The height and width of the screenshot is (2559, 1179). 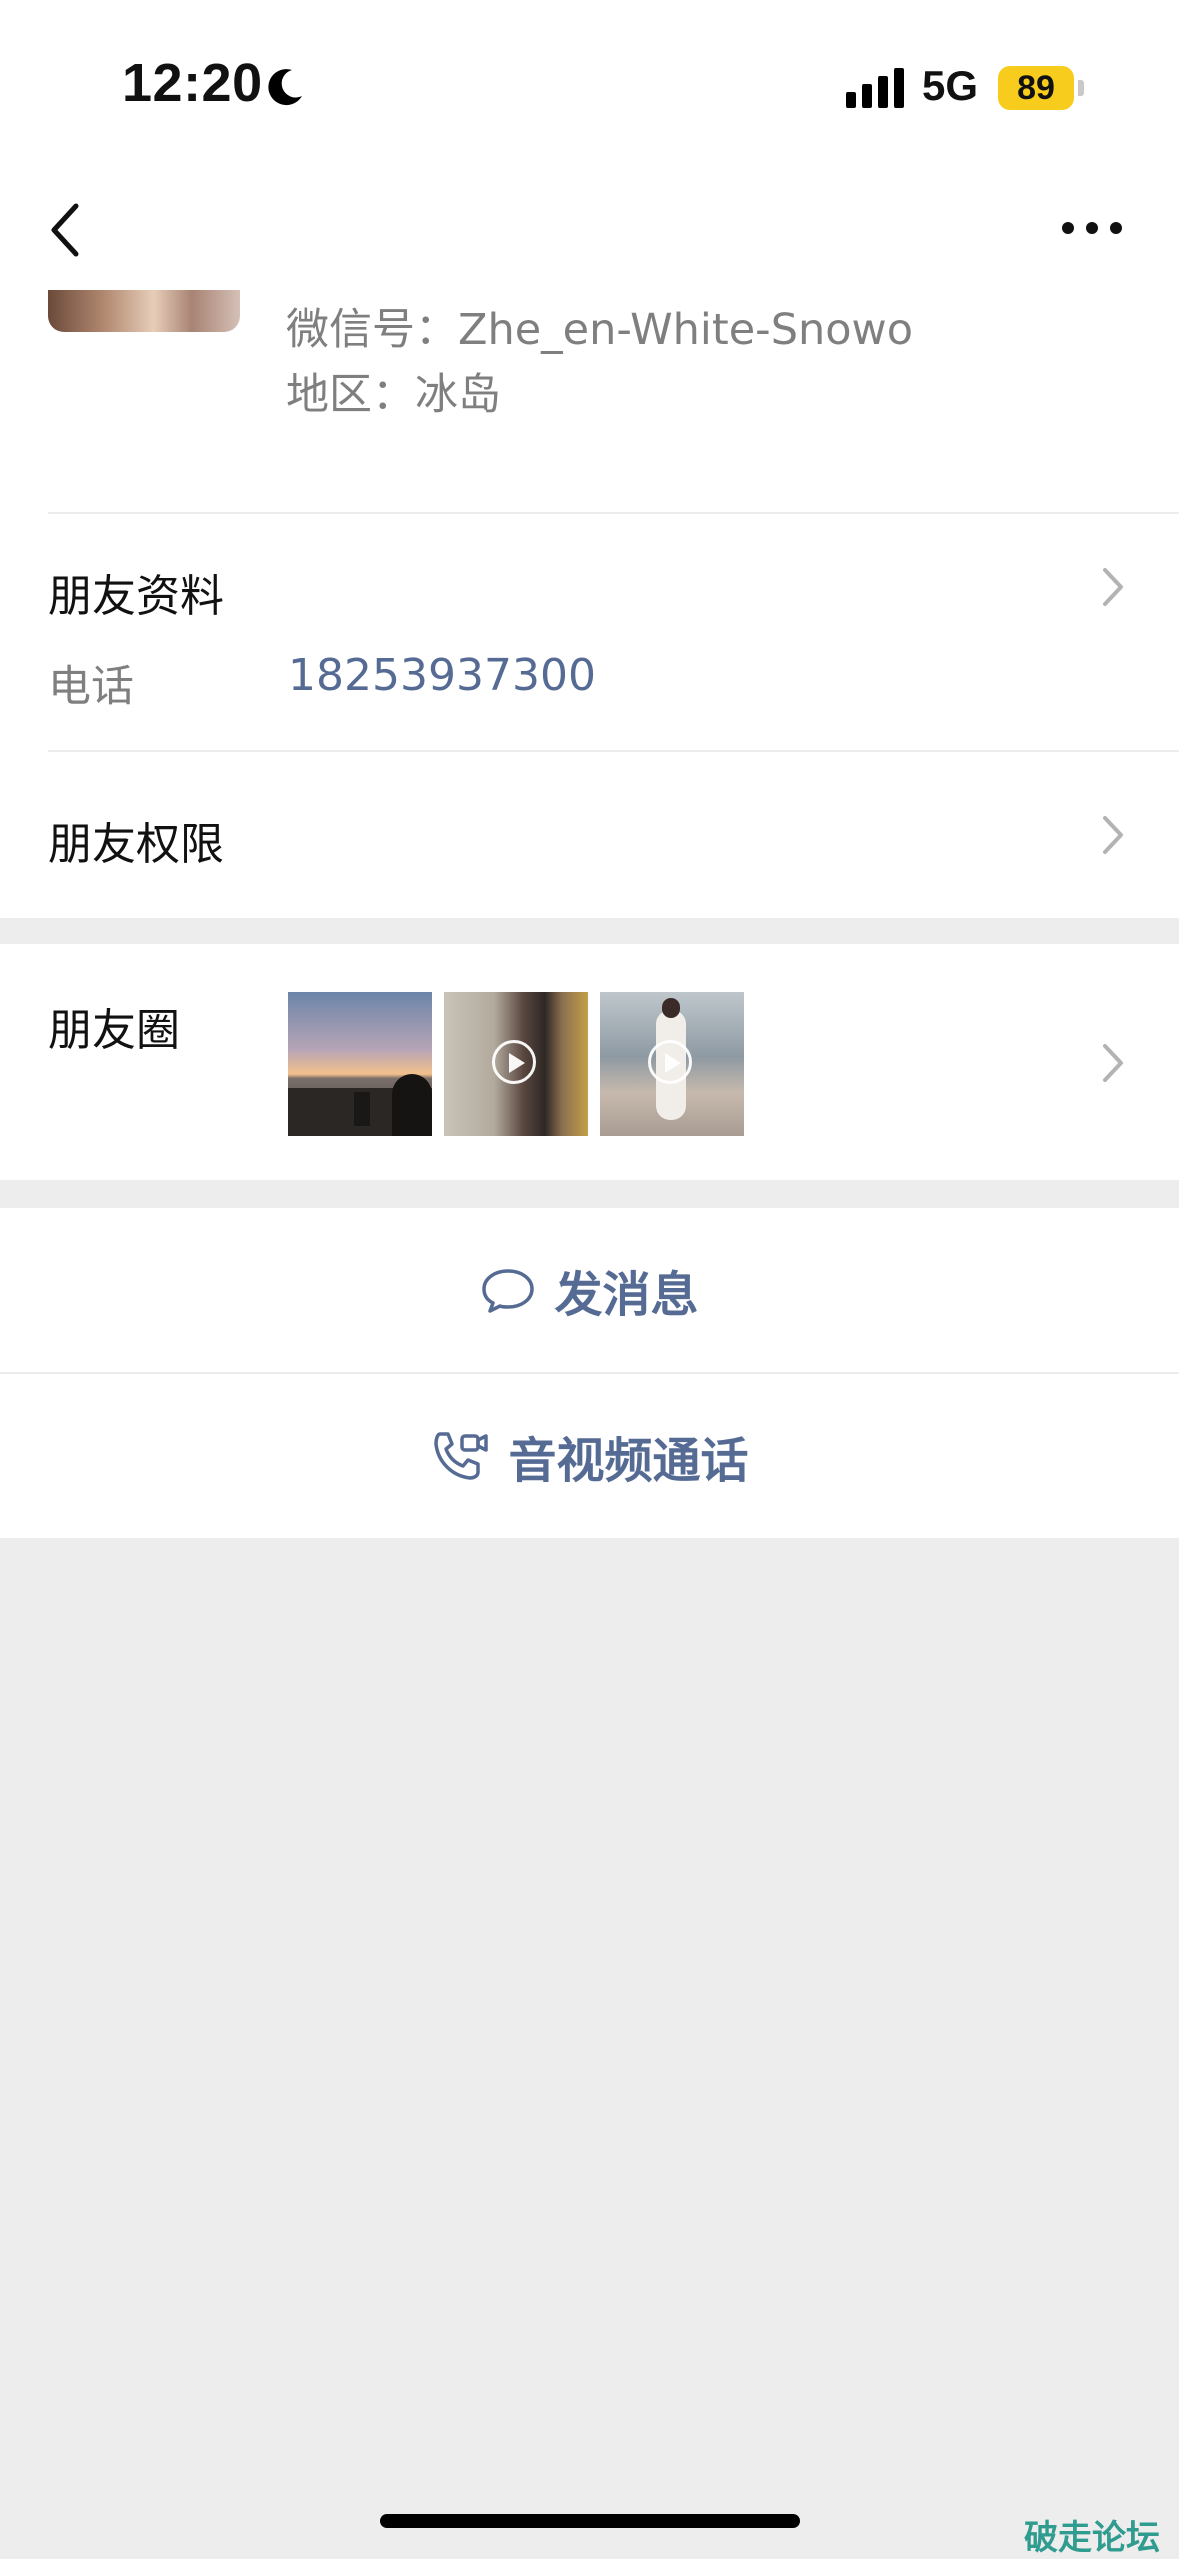 What do you see at coordinates (600, 330) in the screenshot?
I see `wechat-id: 微信号：Zhe_en-White-Snowo` at bounding box center [600, 330].